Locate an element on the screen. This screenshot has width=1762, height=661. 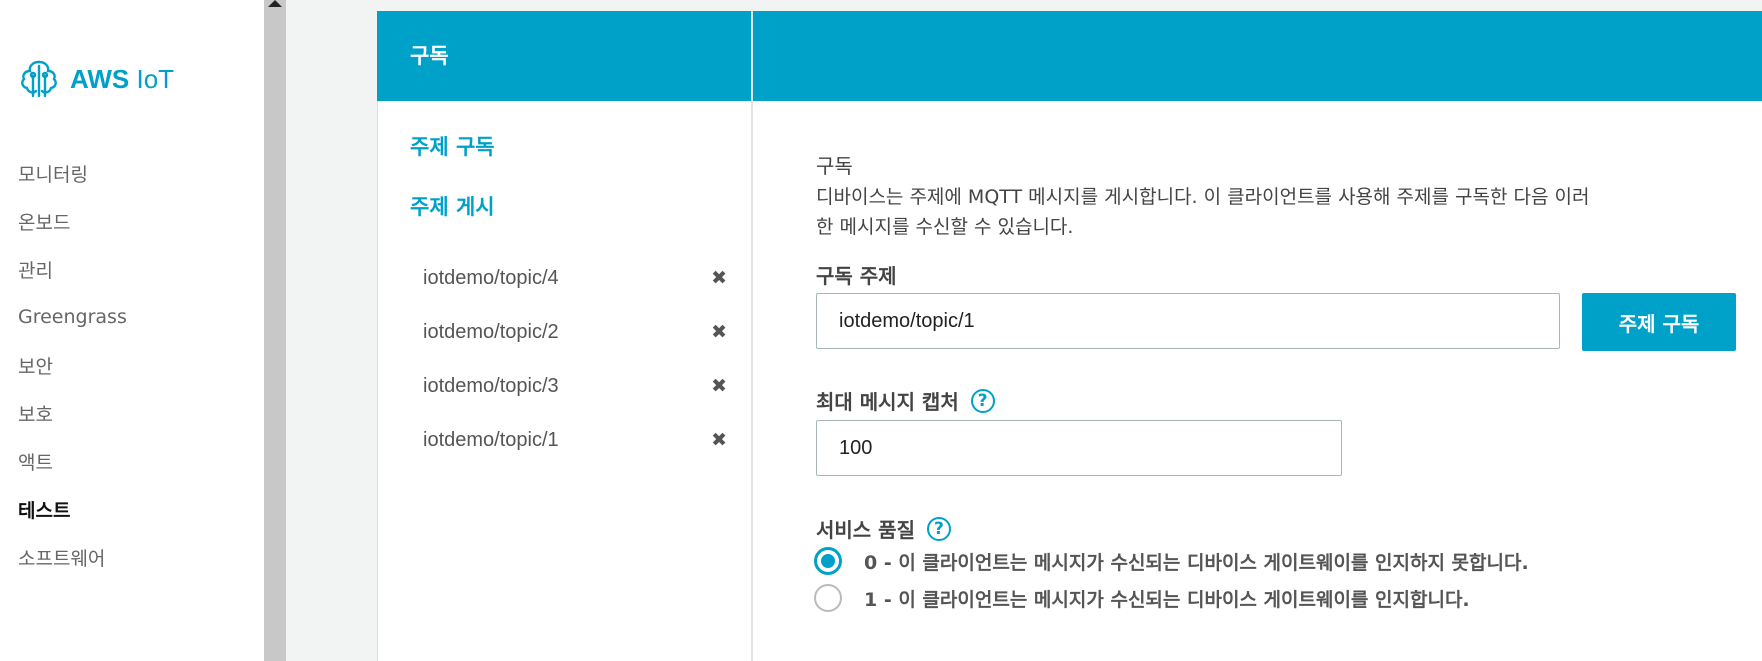
panel-header-right is located at coordinates (1257, 56).